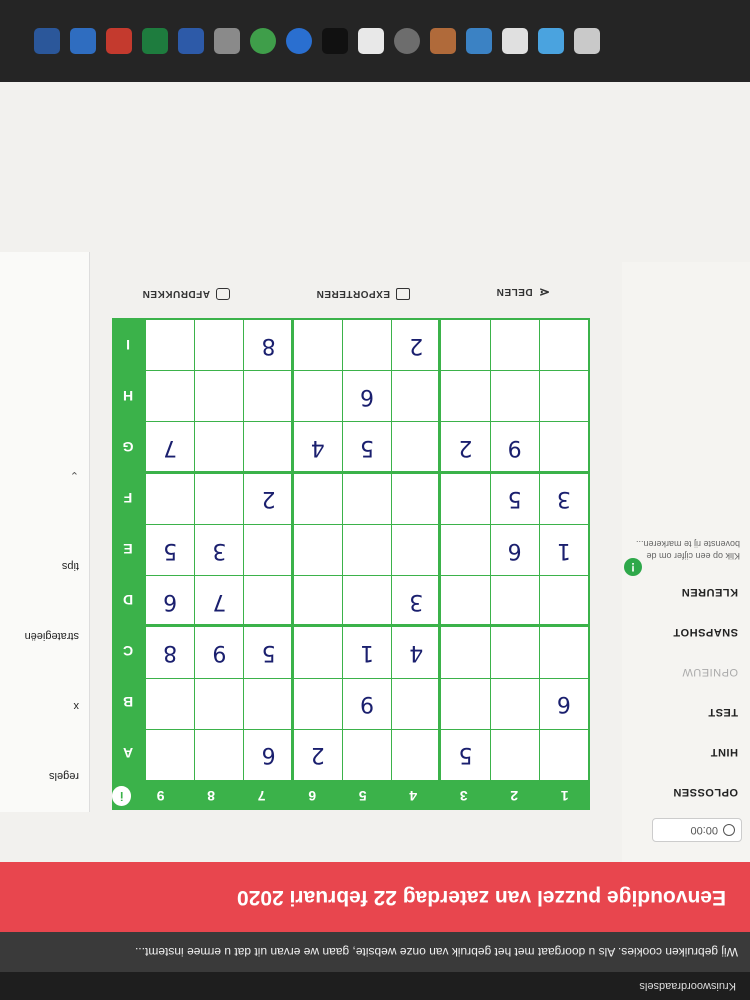 The image size is (750, 1000). I want to click on cell-d3, so click(465, 601).